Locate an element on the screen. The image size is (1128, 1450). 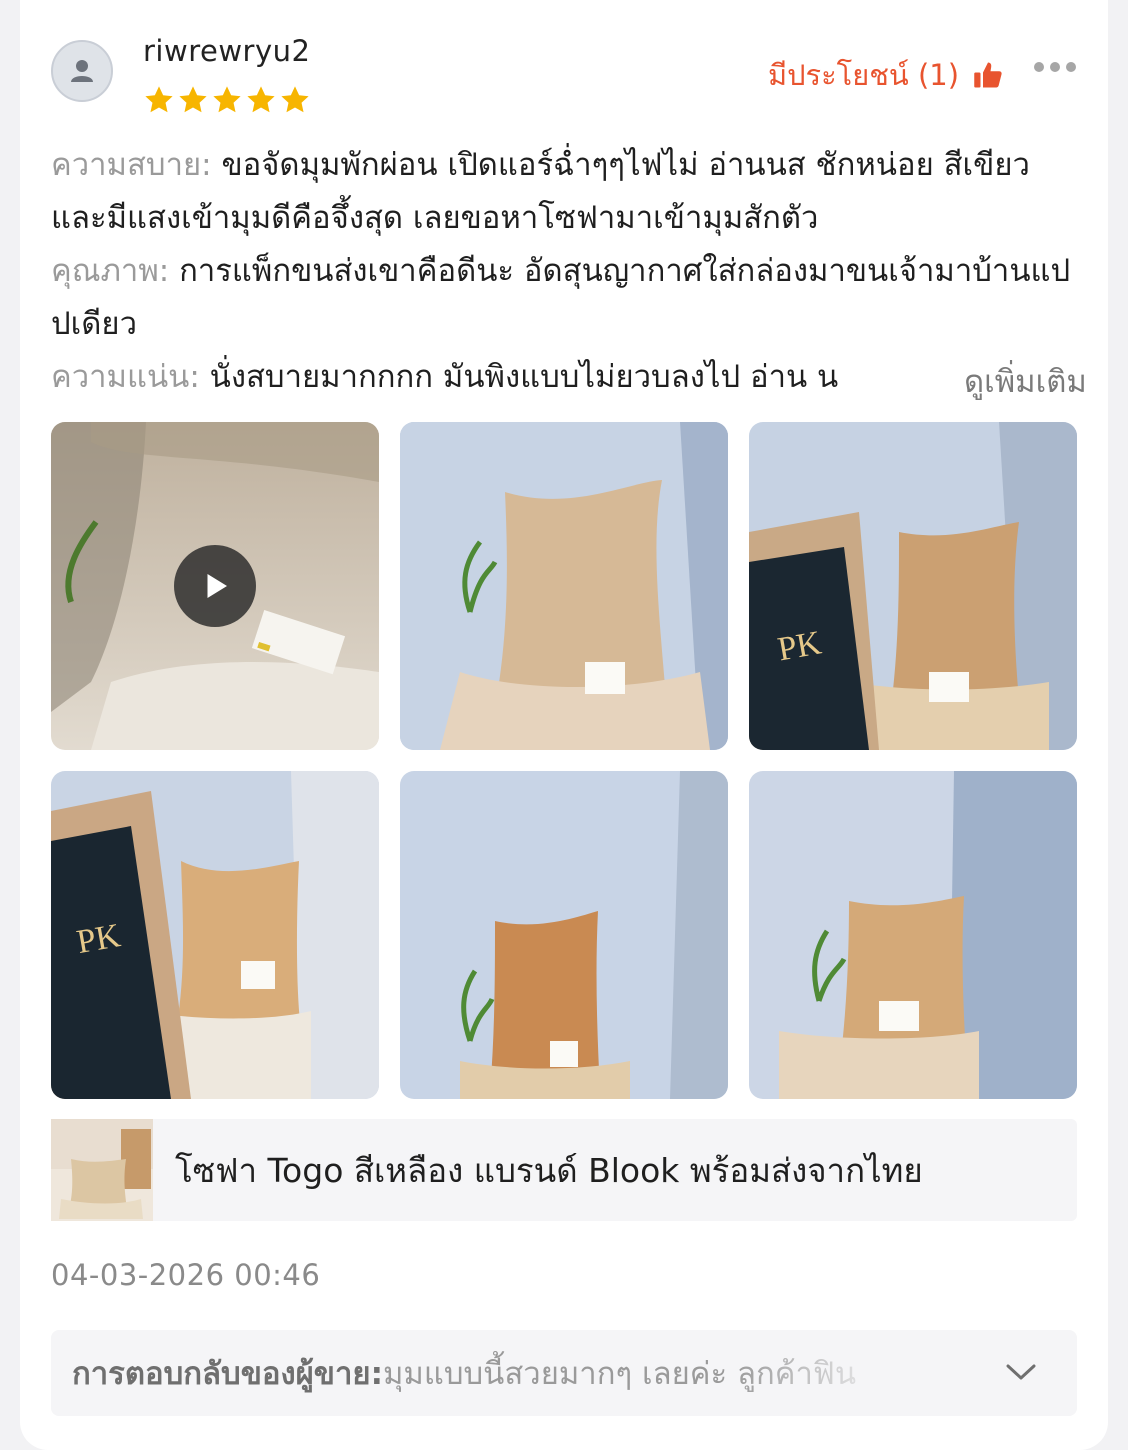
see-more-link: ดูเพิ่มเติม is located at coordinates (1012, 381).